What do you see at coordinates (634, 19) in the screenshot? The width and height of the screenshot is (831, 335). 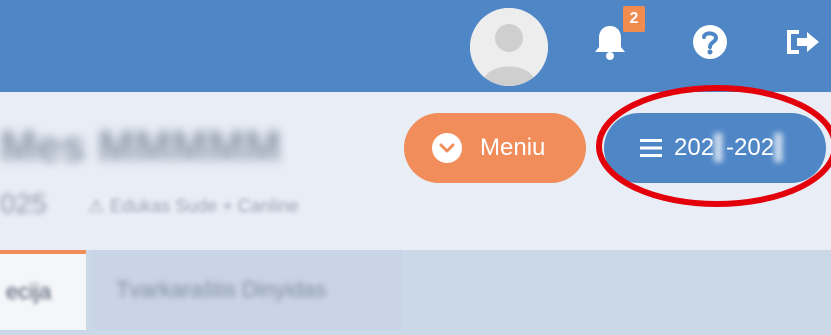 I see `notifications-count-badge: 2` at bounding box center [634, 19].